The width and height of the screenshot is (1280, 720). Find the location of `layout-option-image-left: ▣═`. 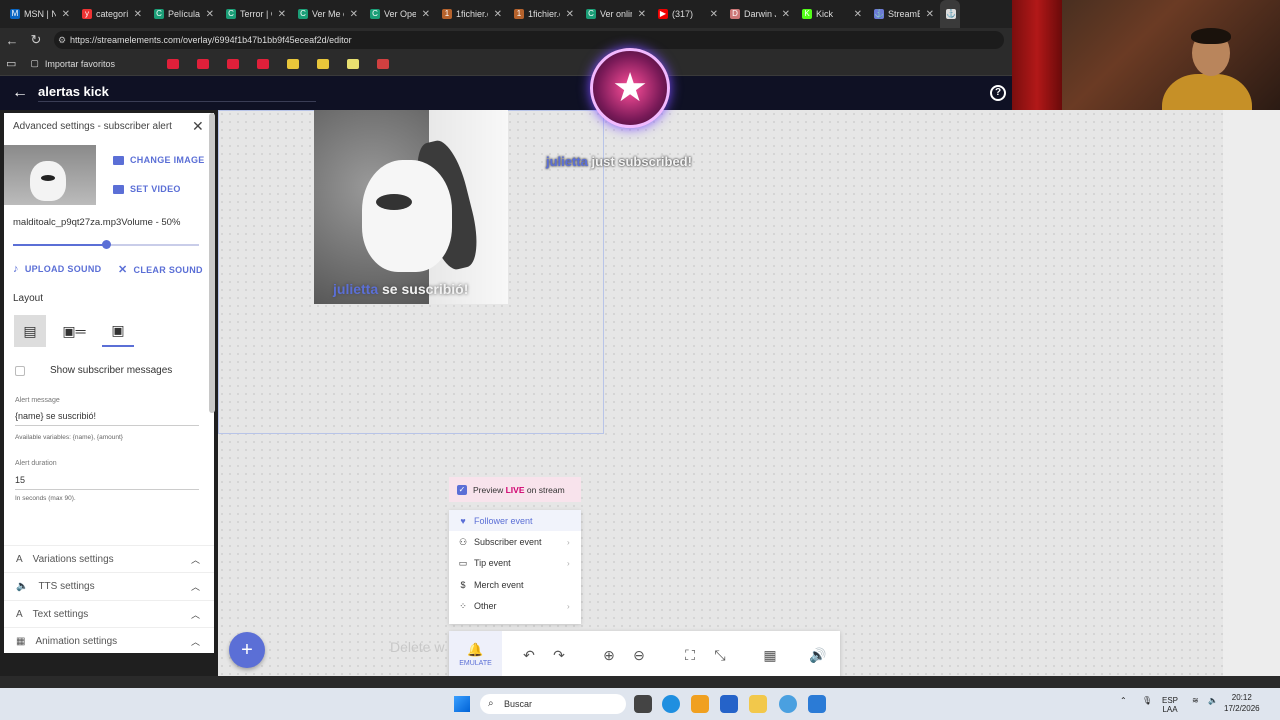

layout-option-image-left: ▣═ is located at coordinates (74, 331).